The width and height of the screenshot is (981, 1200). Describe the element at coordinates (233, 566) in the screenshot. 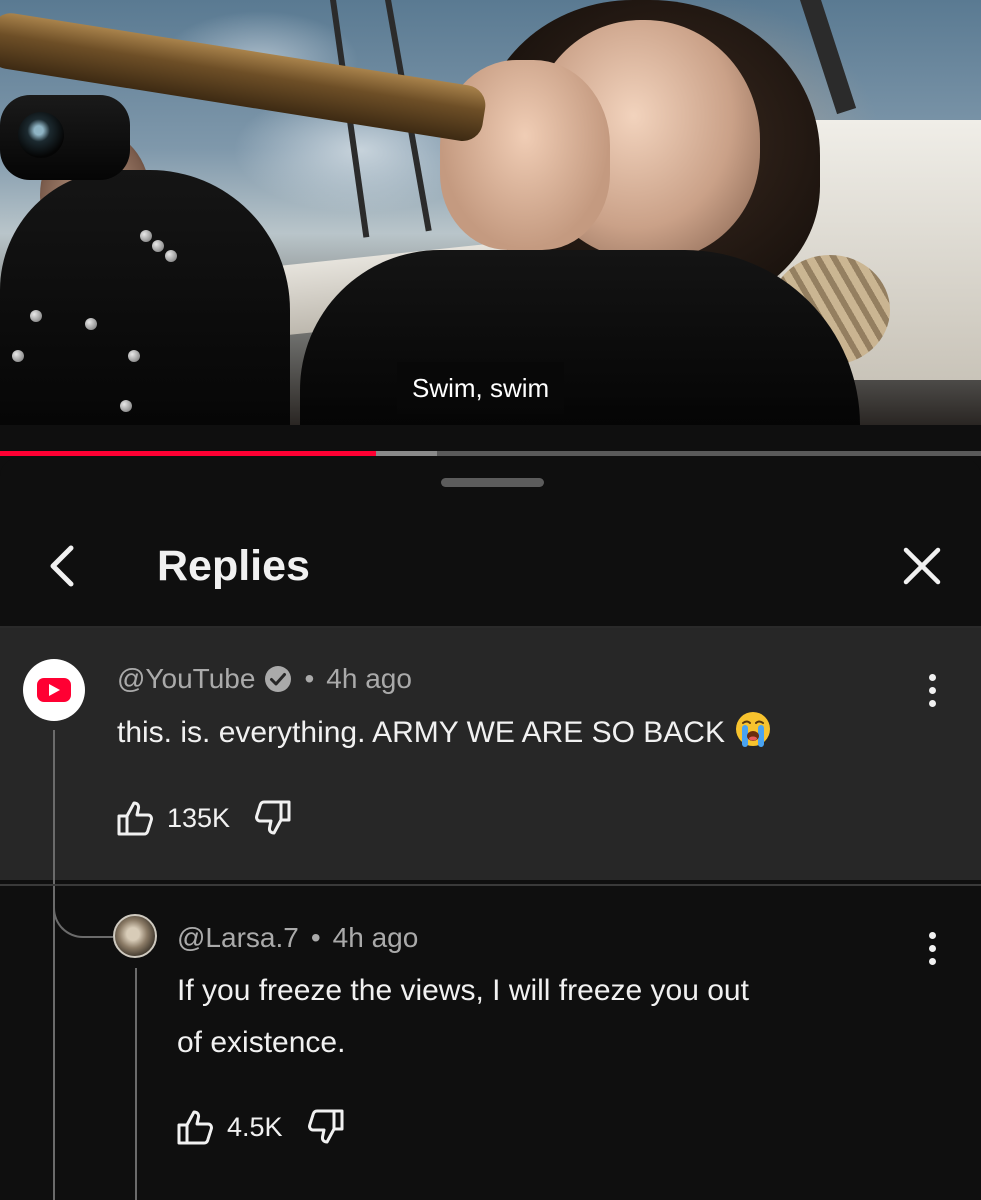

I see `panel-title: Replies` at that location.